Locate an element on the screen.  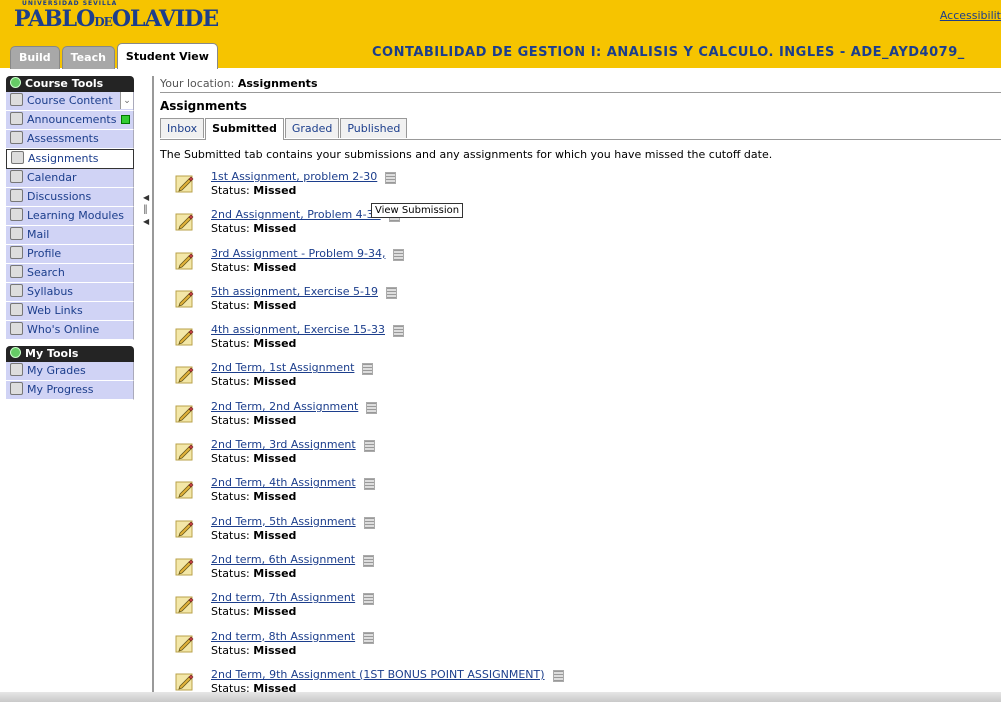
sidebar-item-learning-modules: Learning Modules is located at coordinates (70, 216).